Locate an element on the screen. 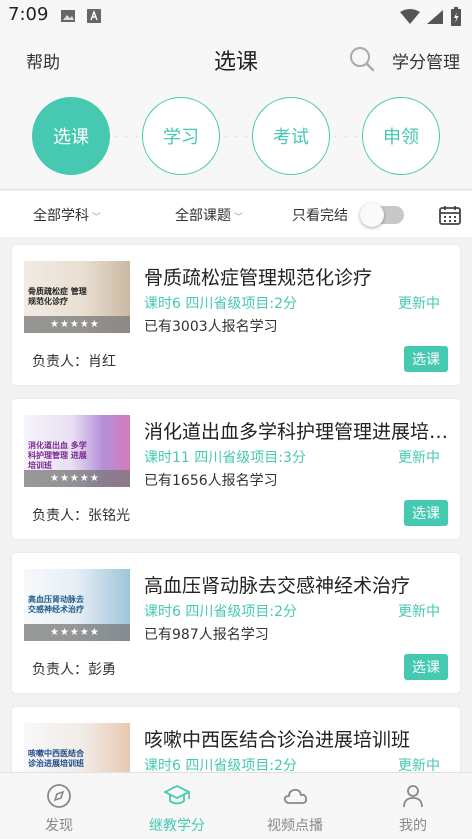 This screenshot has width=472, height=839. enrolled-count: 已有3003人报名学习 is located at coordinates (211, 327).